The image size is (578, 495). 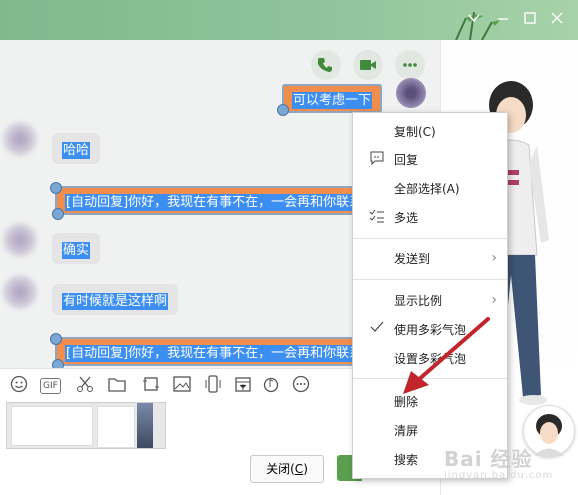 I want to click on message-text: 可以考虑一下, so click(x=332, y=100).